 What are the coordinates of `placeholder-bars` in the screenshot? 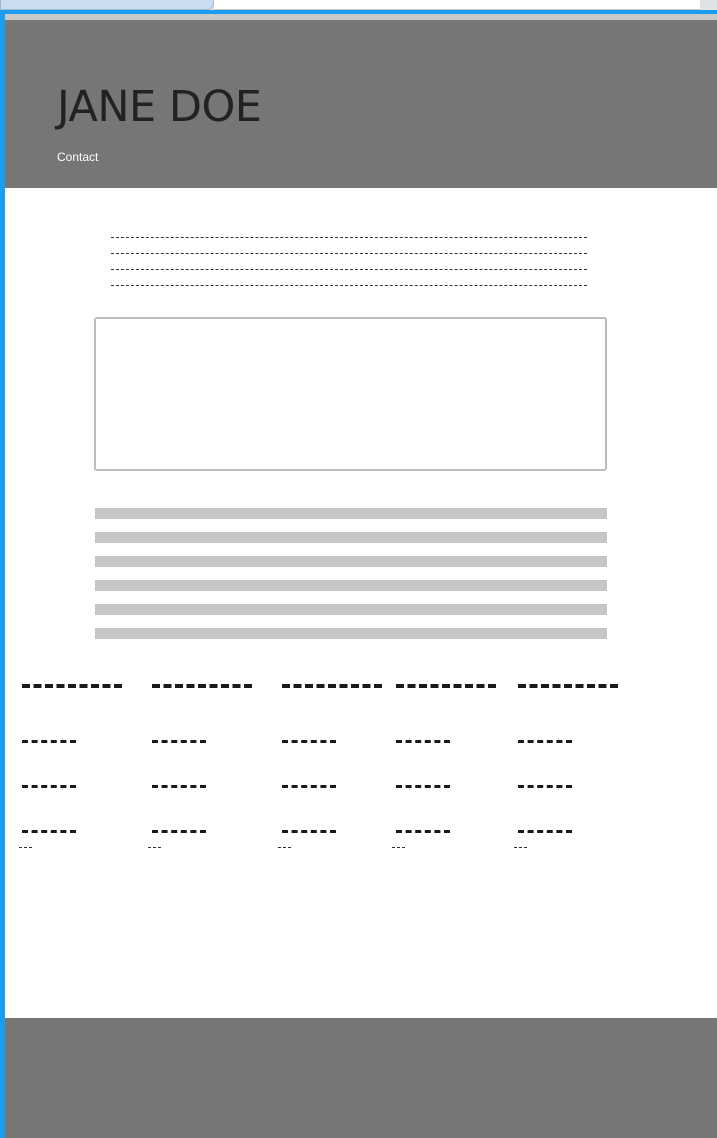 It's located at (351, 580).